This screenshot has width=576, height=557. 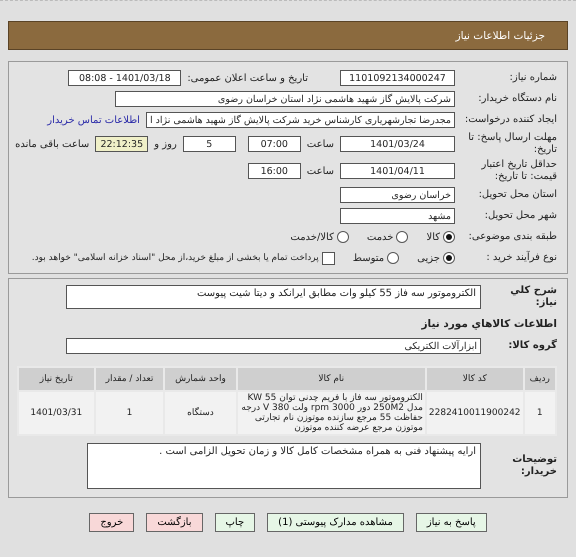 I want to click on field-label: مهلت ارسال پاسخ: تا تاریخ:, so click(x=512, y=144).